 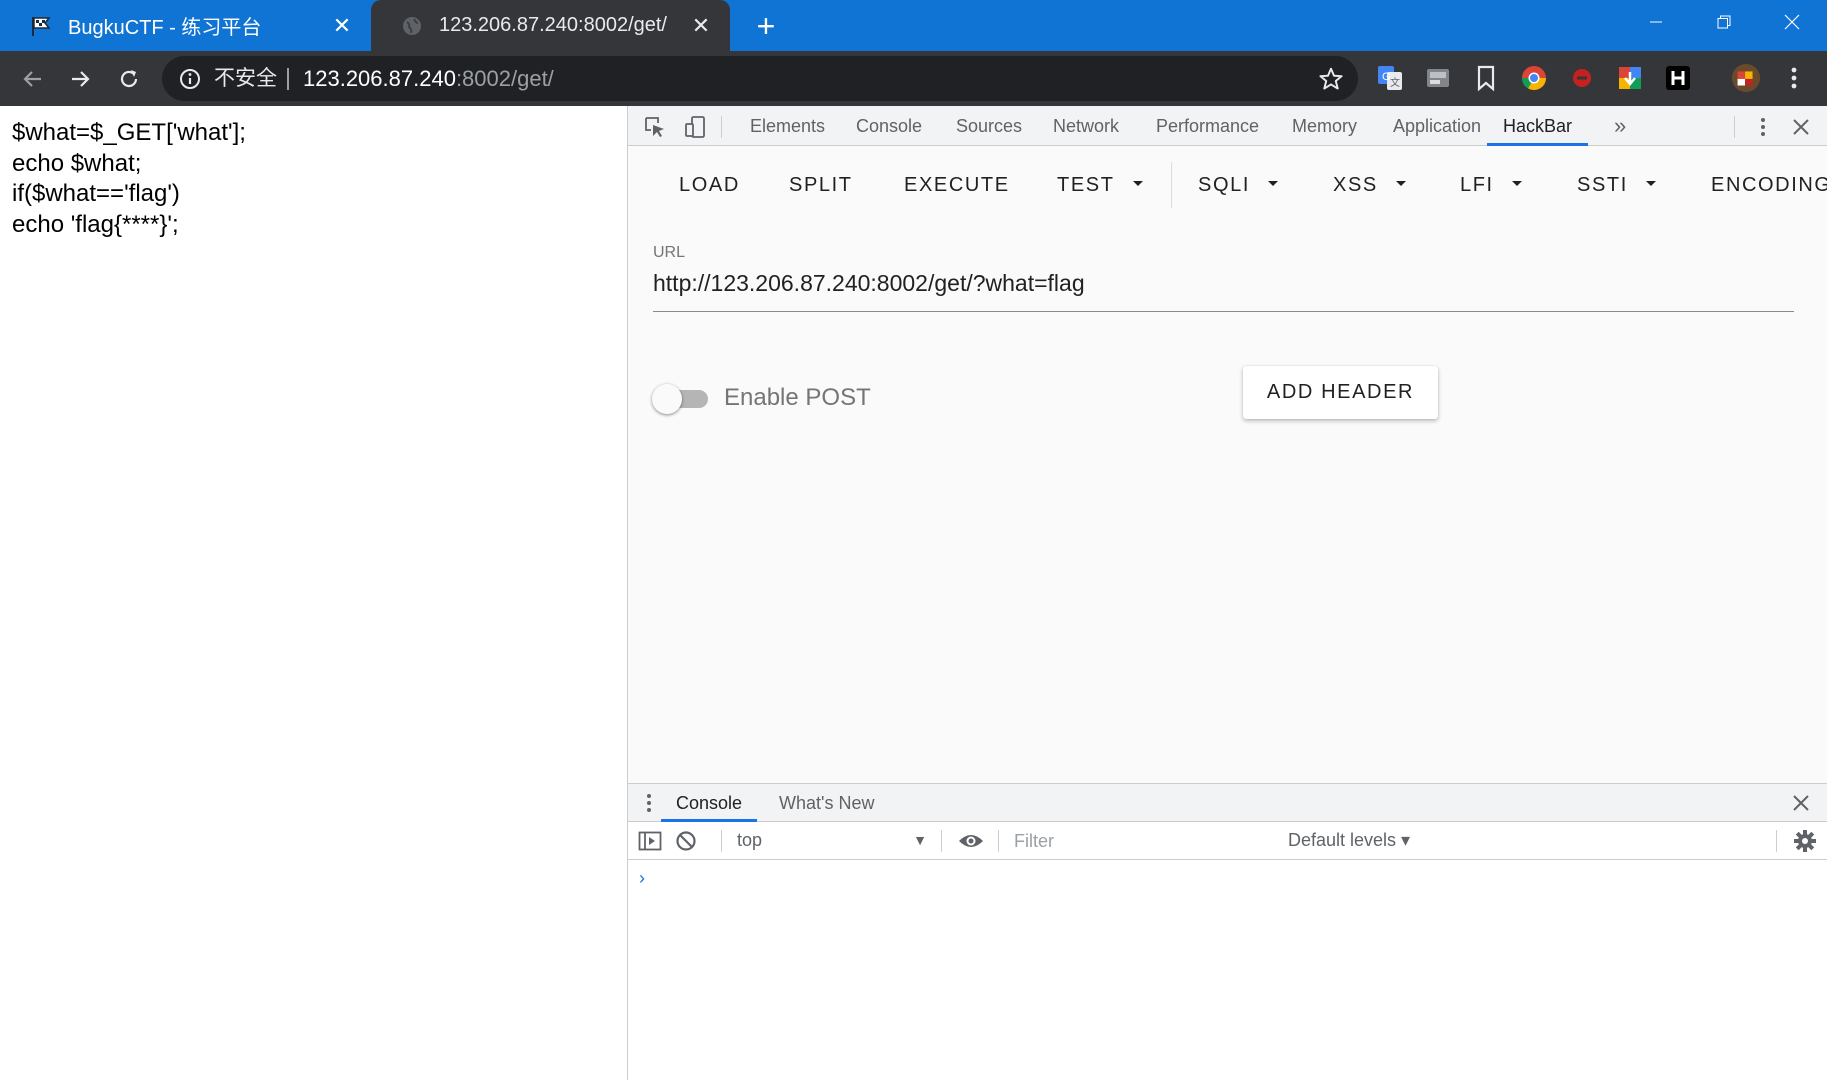 I want to click on lfi-dropdown: LFI, so click(x=1491, y=185).